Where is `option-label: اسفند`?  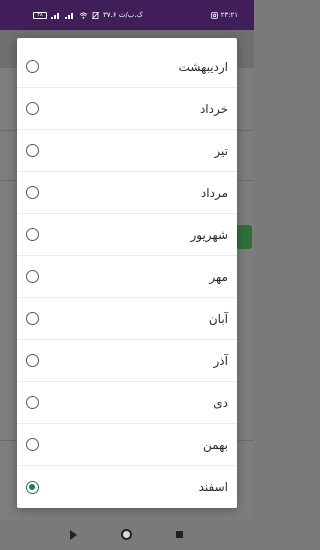 option-label: اسفند is located at coordinates (213, 487).